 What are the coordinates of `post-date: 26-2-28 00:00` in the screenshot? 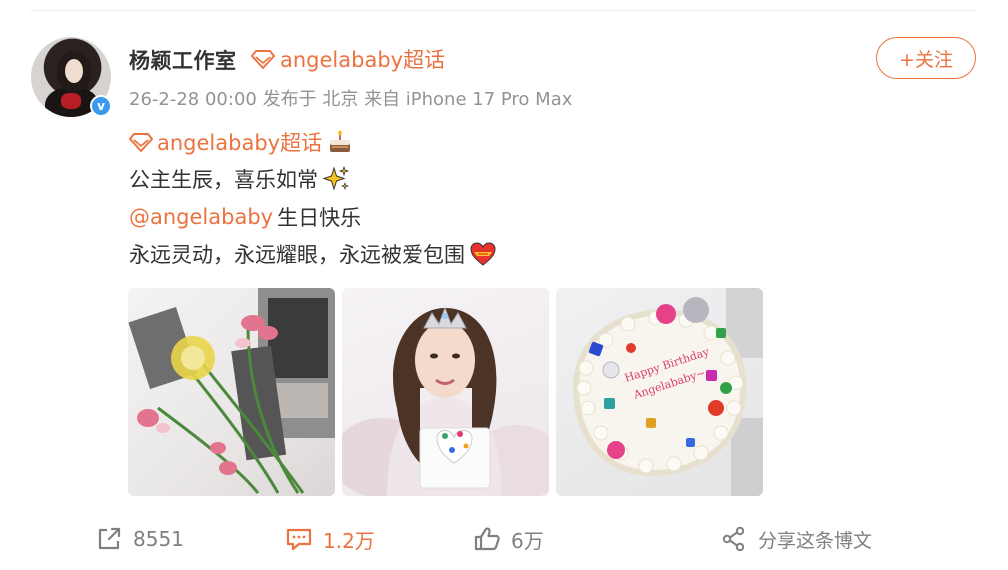 It's located at (193, 99).